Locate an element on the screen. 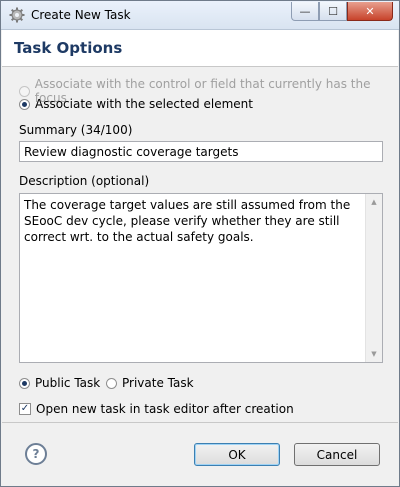  scroll-up-arrow-icon: ▲ is located at coordinates (374, 202).